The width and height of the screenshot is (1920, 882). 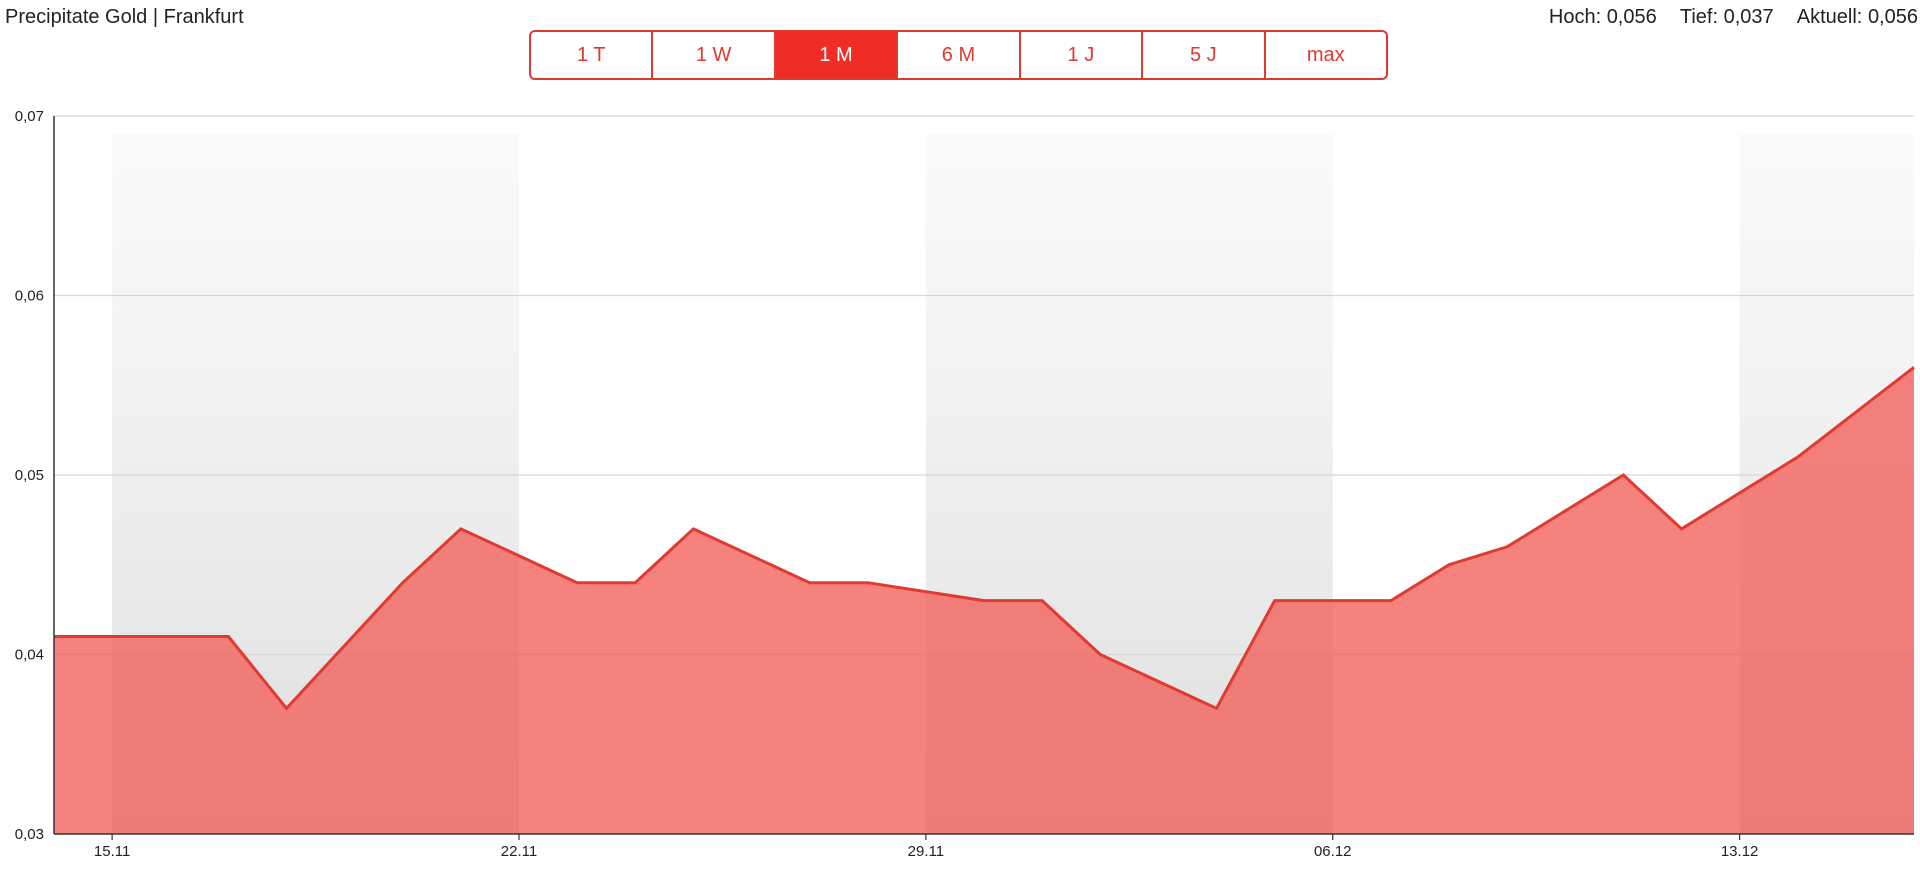 I want to click on range-button-1j: 1 J, so click(x=1082, y=55).